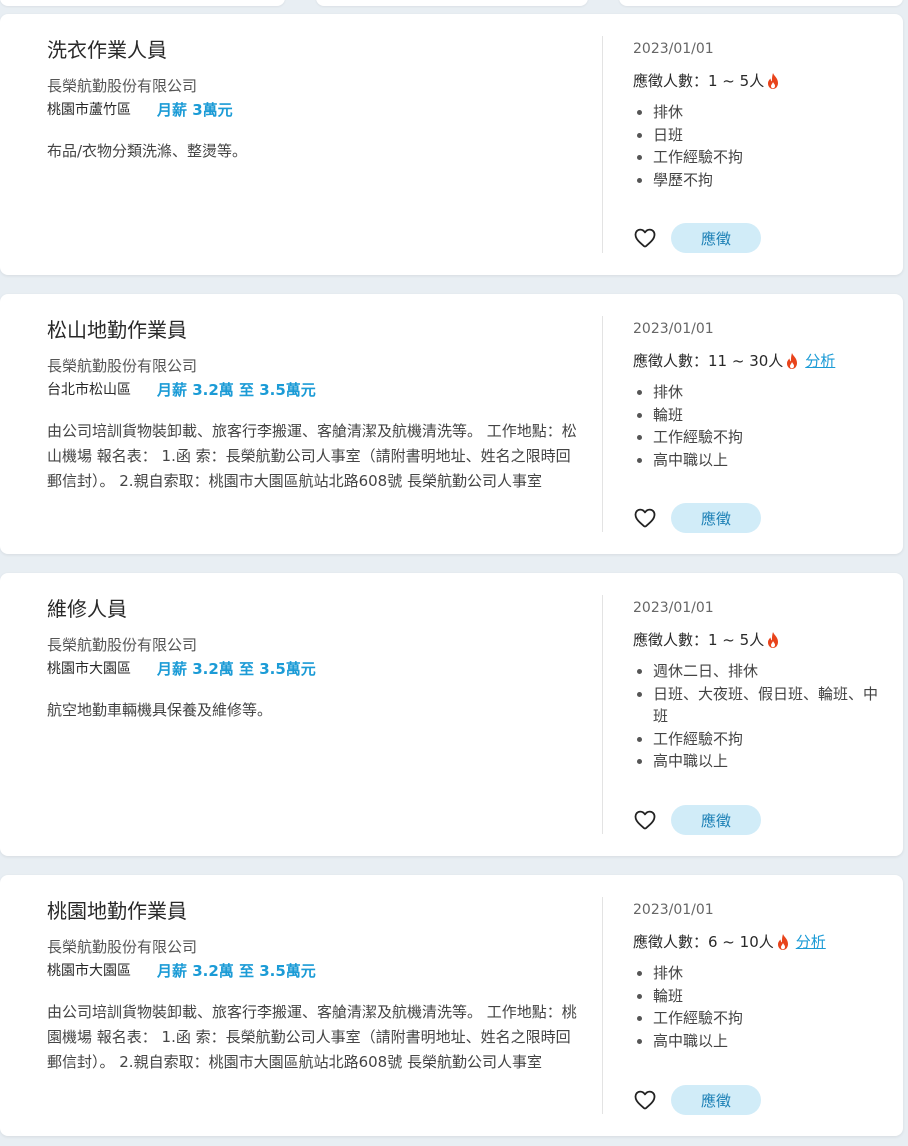  What do you see at coordinates (703, 942) in the screenshot?
I see `applicant-count-text: 應徵人數：6 ~ 10人` at bounding box center [703, 942].